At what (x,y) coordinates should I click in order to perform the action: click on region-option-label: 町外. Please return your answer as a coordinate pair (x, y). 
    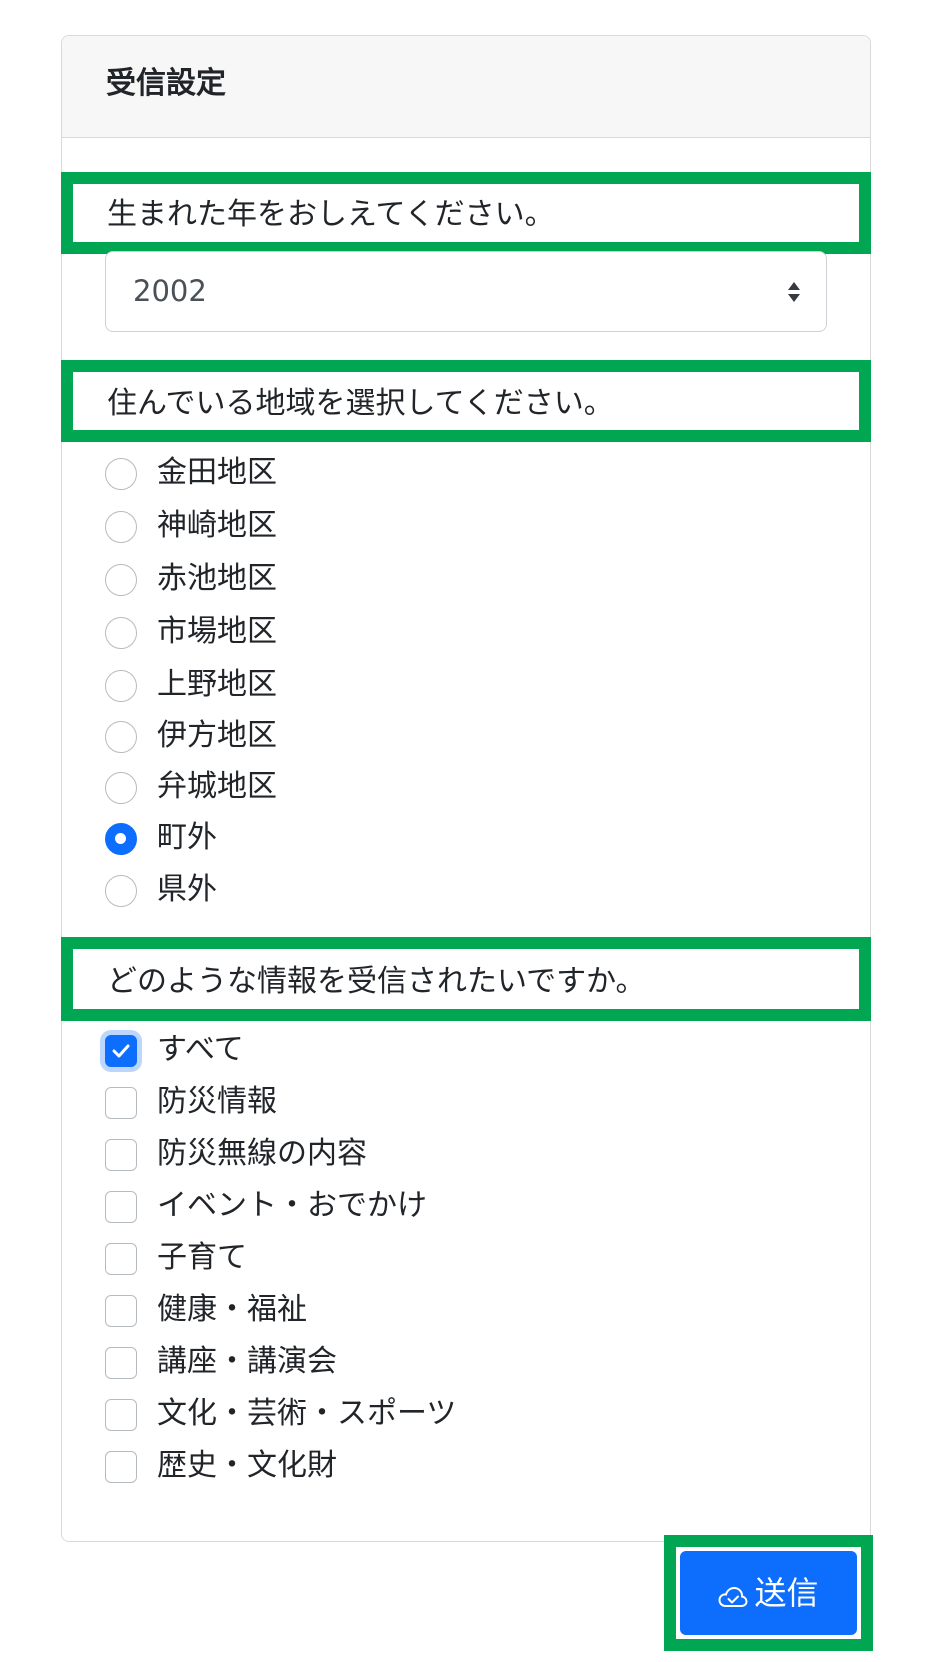
    Looking at the image, I should click on (187, 837).